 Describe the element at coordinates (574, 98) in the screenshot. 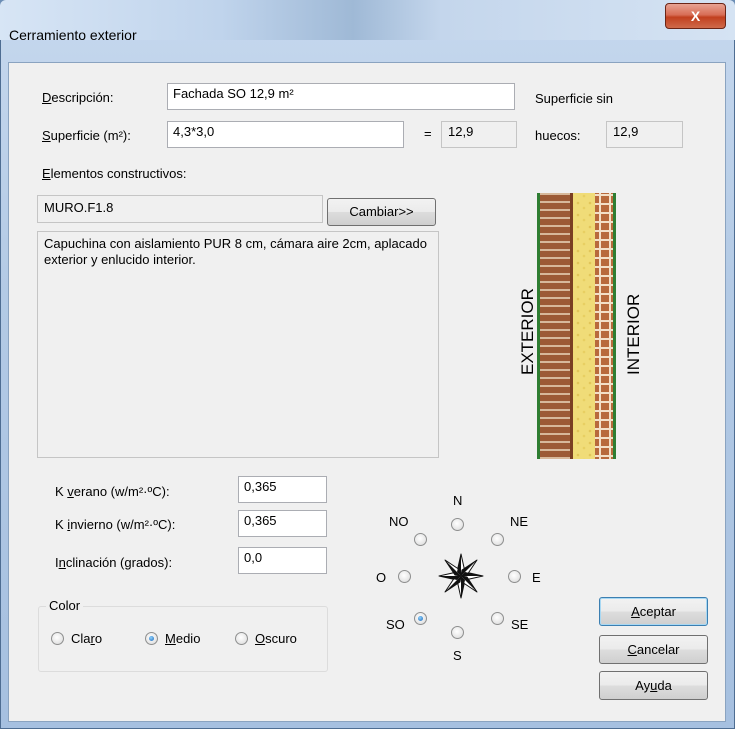

I see `superficie-sin-label-line1: Superficie sin` at that location.